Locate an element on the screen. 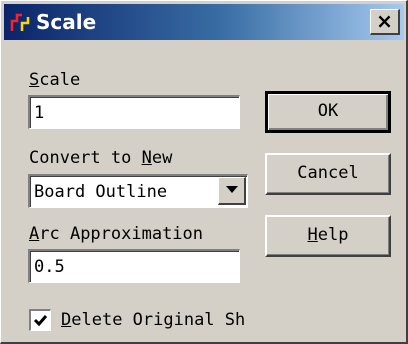 The image size is (408, 344). scale-input: 1 is located at coordinates (134, 112).